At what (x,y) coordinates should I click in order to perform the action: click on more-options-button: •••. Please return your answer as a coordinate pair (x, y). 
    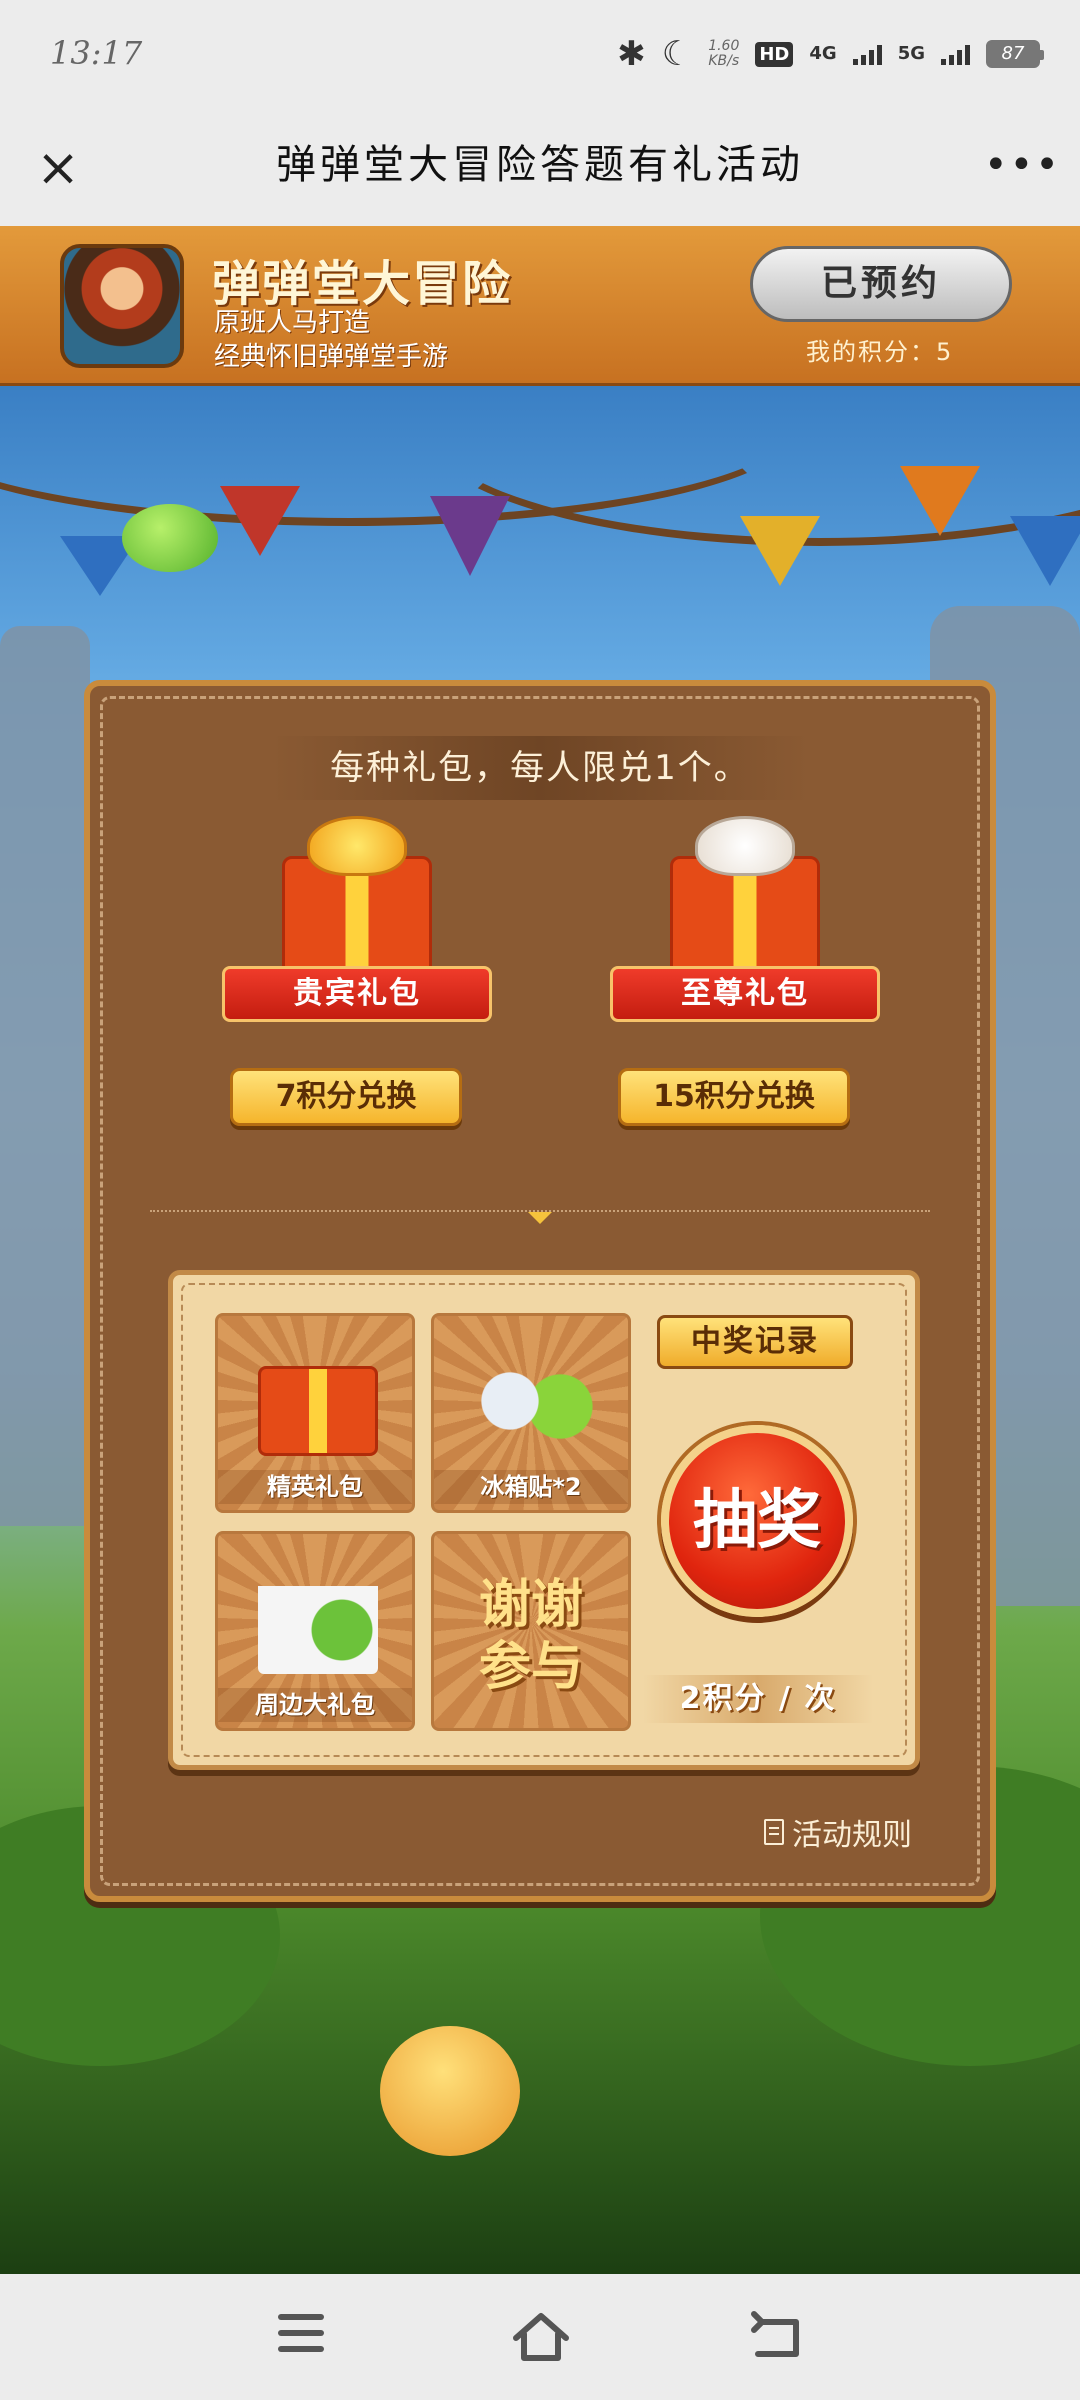
    Looking at the image, I should click on (1021, 168).